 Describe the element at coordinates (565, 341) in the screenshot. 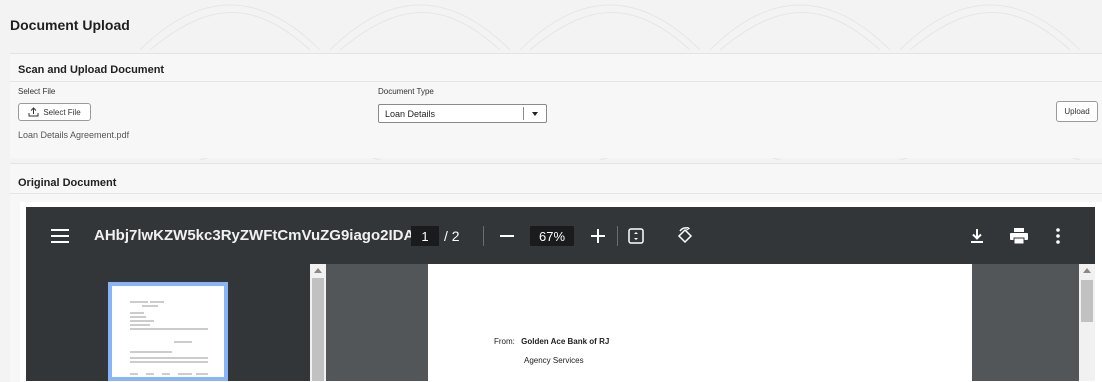

I see `from-value: Golden Ace Bank of RJ` at that location.